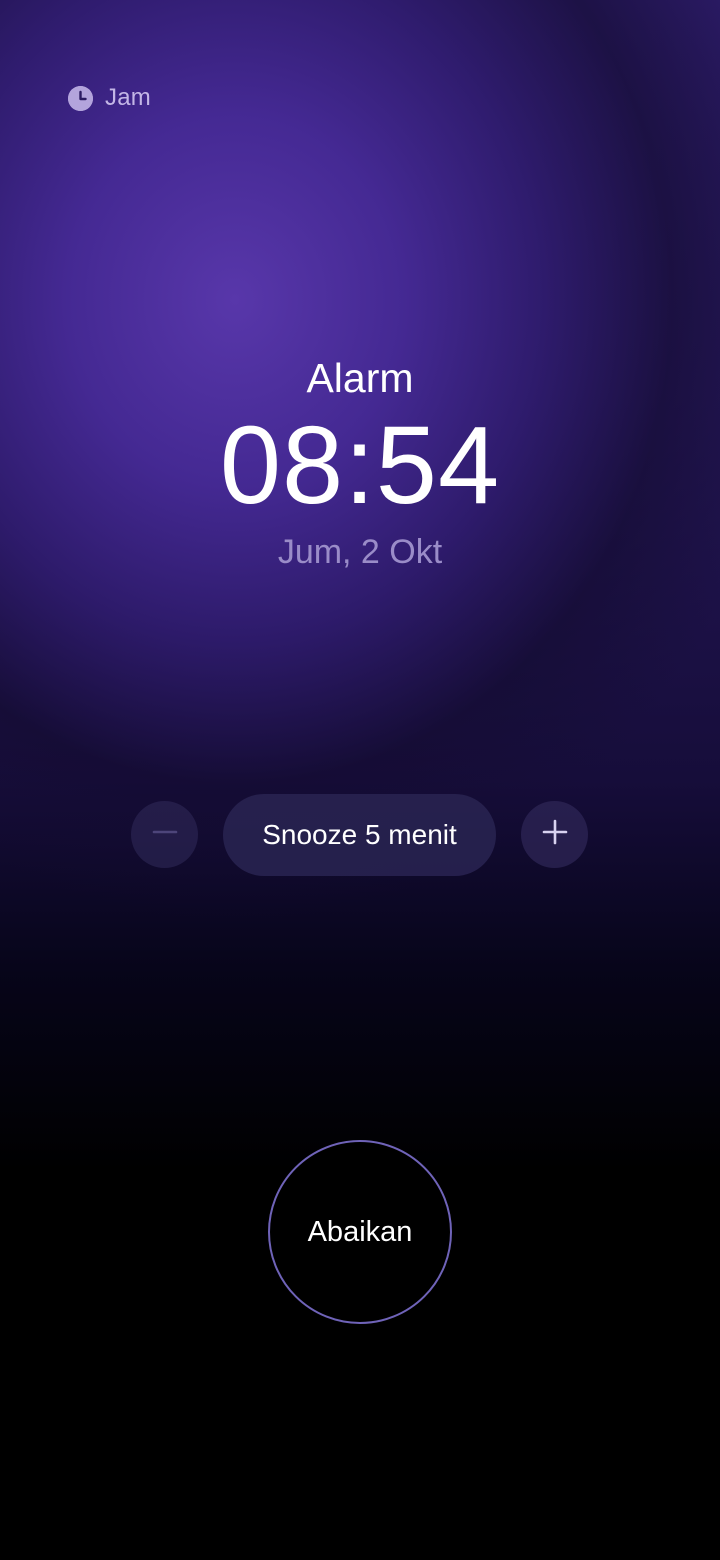 This screenshot has height=1560, width=720. I want to click on alarm-title: Alarm, so click(360, 378).